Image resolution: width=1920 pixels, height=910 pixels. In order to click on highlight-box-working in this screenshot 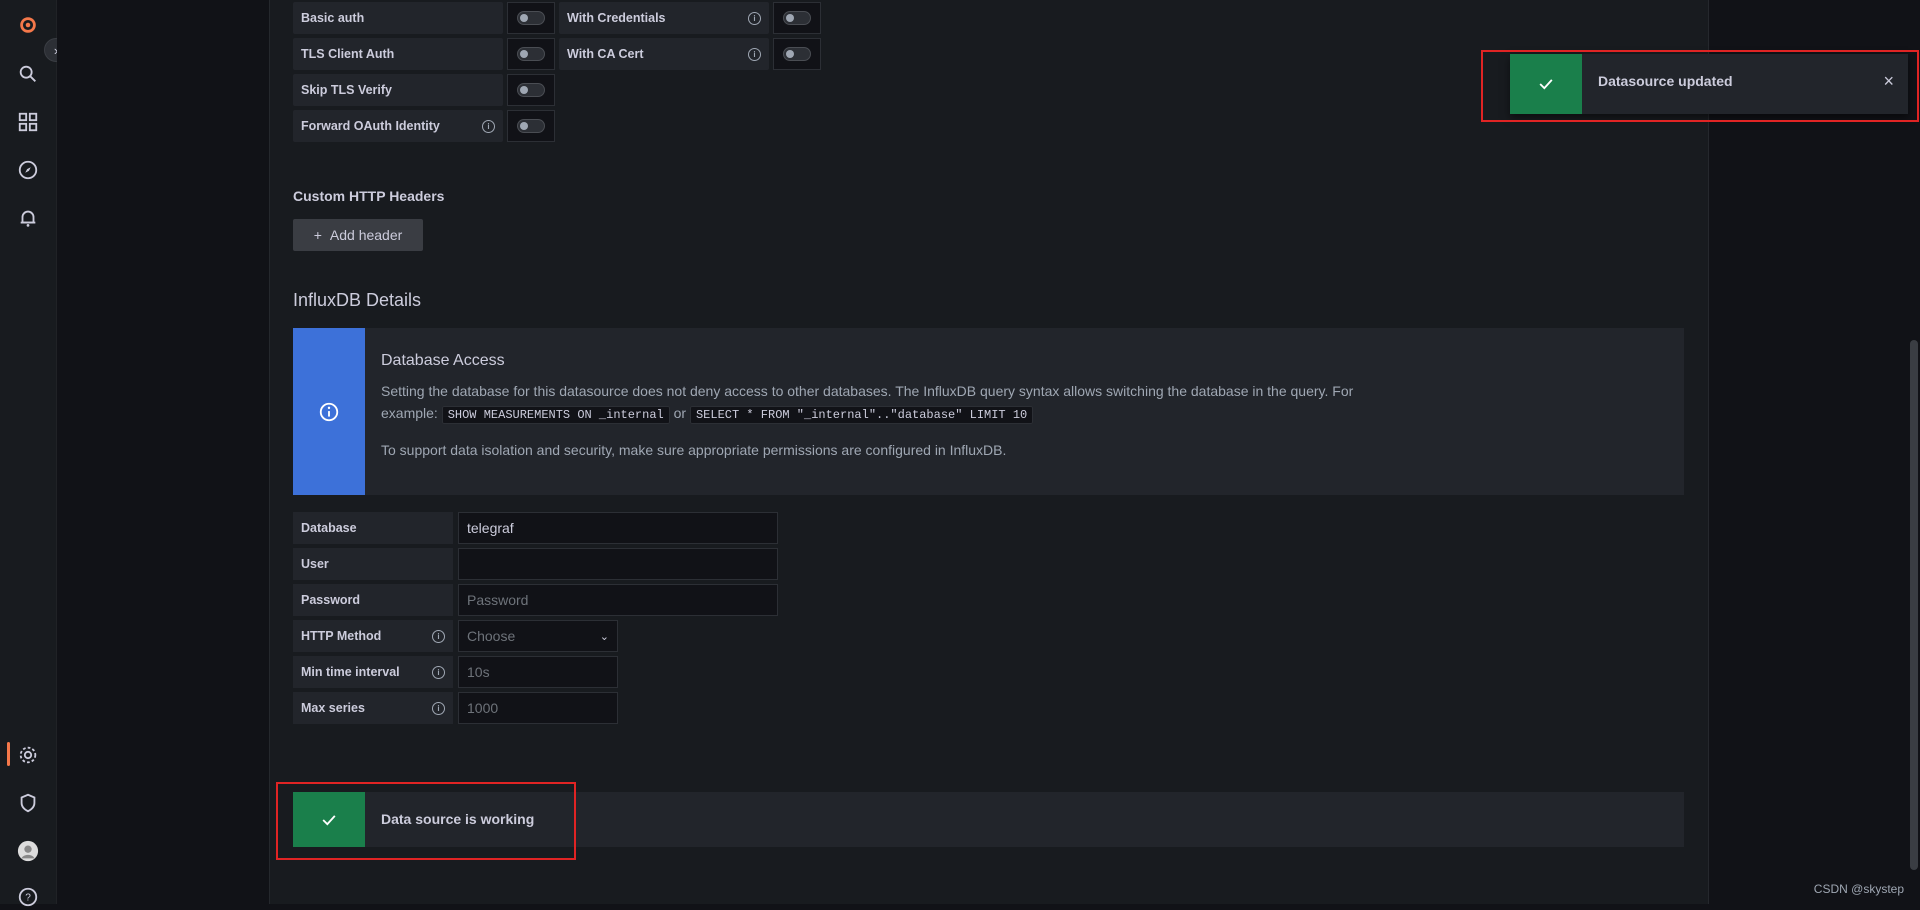, I will do `click(426, 821)`.